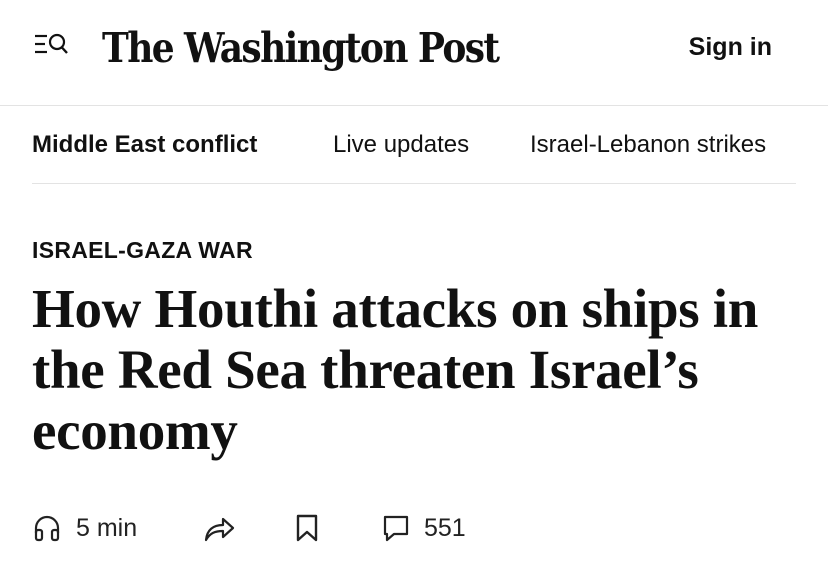 This screenshot has height=581, width=828. I want to click on masthead-logo: The Washington Post, so click(301, 48).